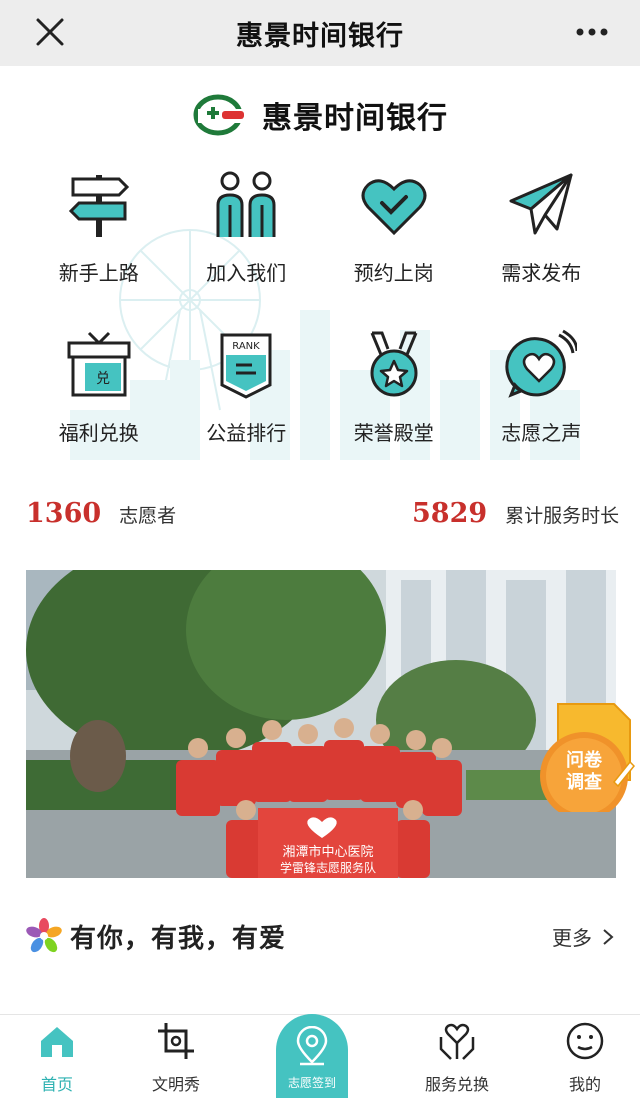  What do you see at coordinates (99, 245) in the screenshot?
I see `menu-item-getting-started: 新手上路` at bounding box center [99, 245].